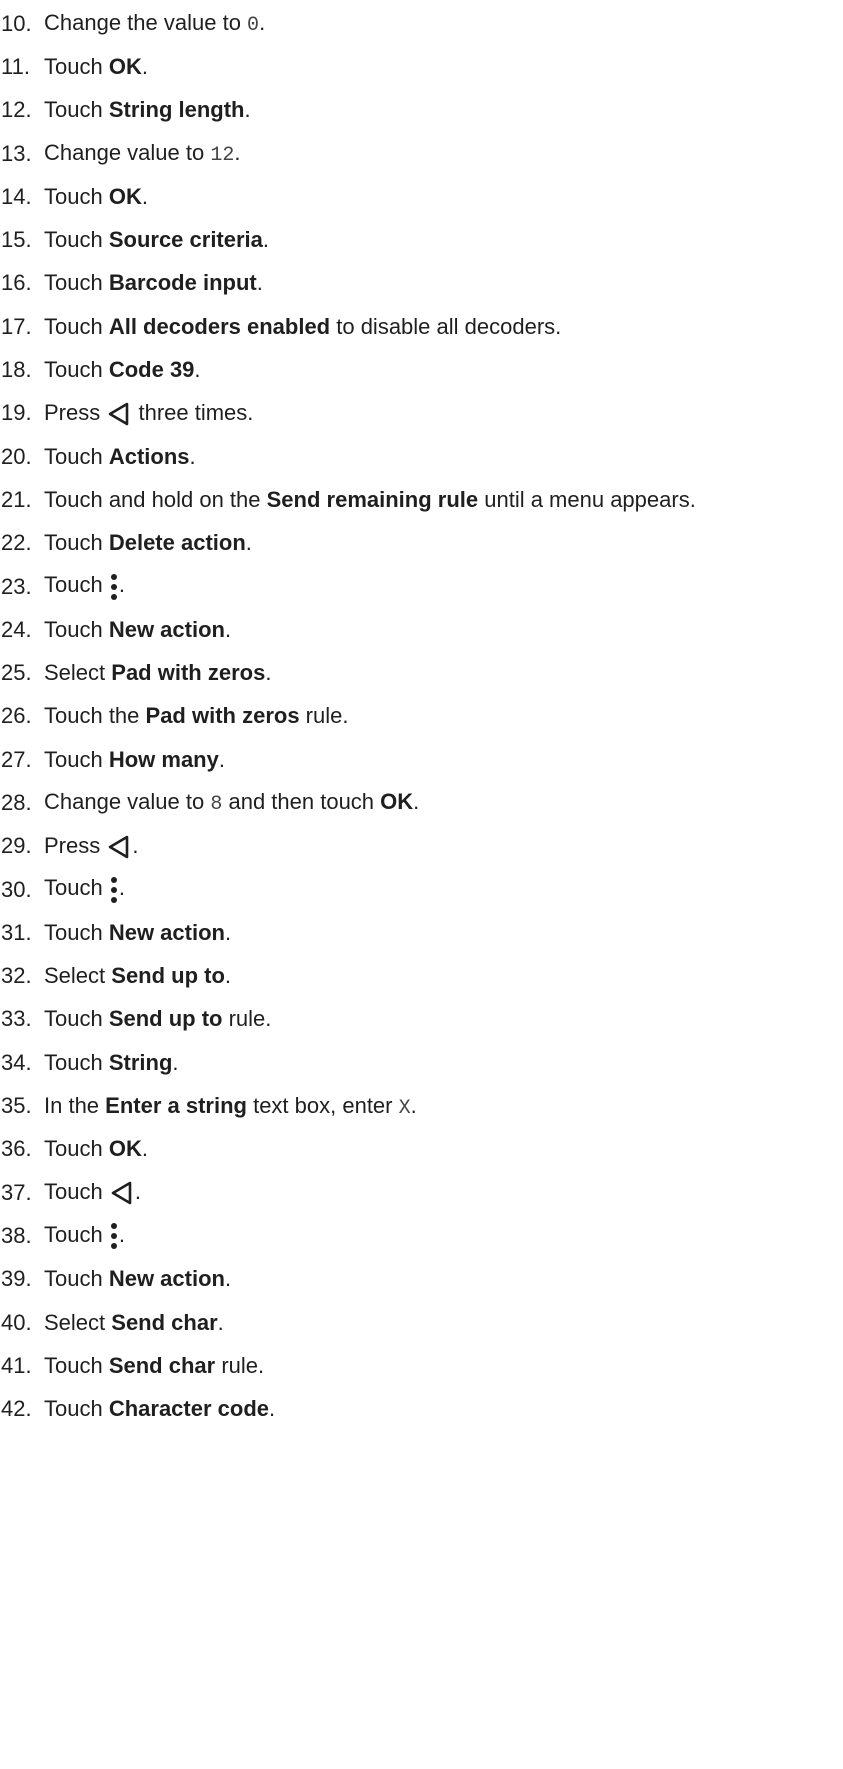 This screenshot has width=843, height=1769. I want to click on ui-element-name: Pad with zeros, so click(188, 673).